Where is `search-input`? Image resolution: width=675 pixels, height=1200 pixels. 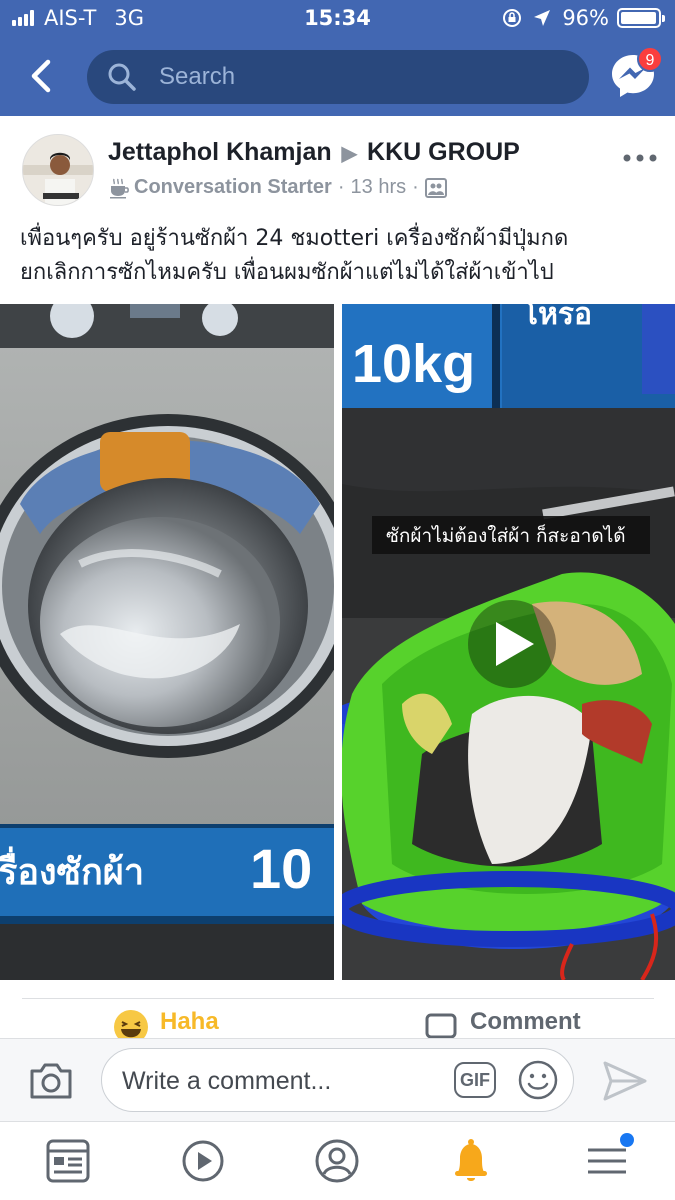 search-input is located at coordinates (349, 77).